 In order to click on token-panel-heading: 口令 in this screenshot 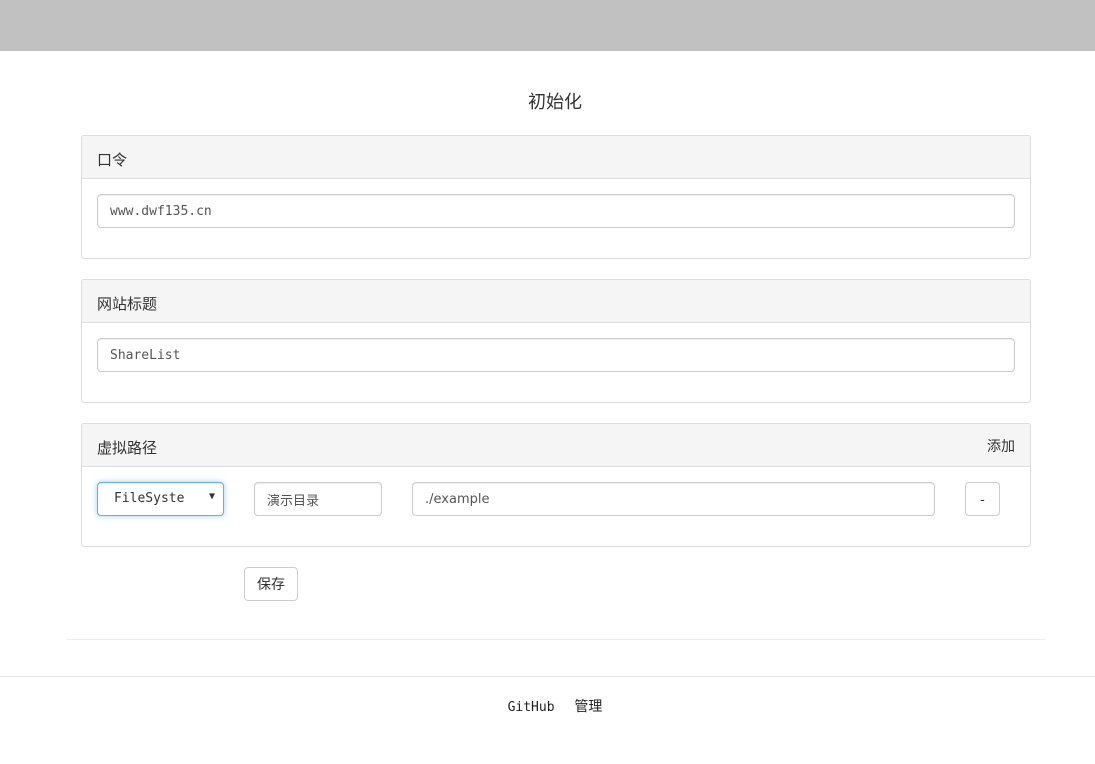, I will do `click(556, 157)`.